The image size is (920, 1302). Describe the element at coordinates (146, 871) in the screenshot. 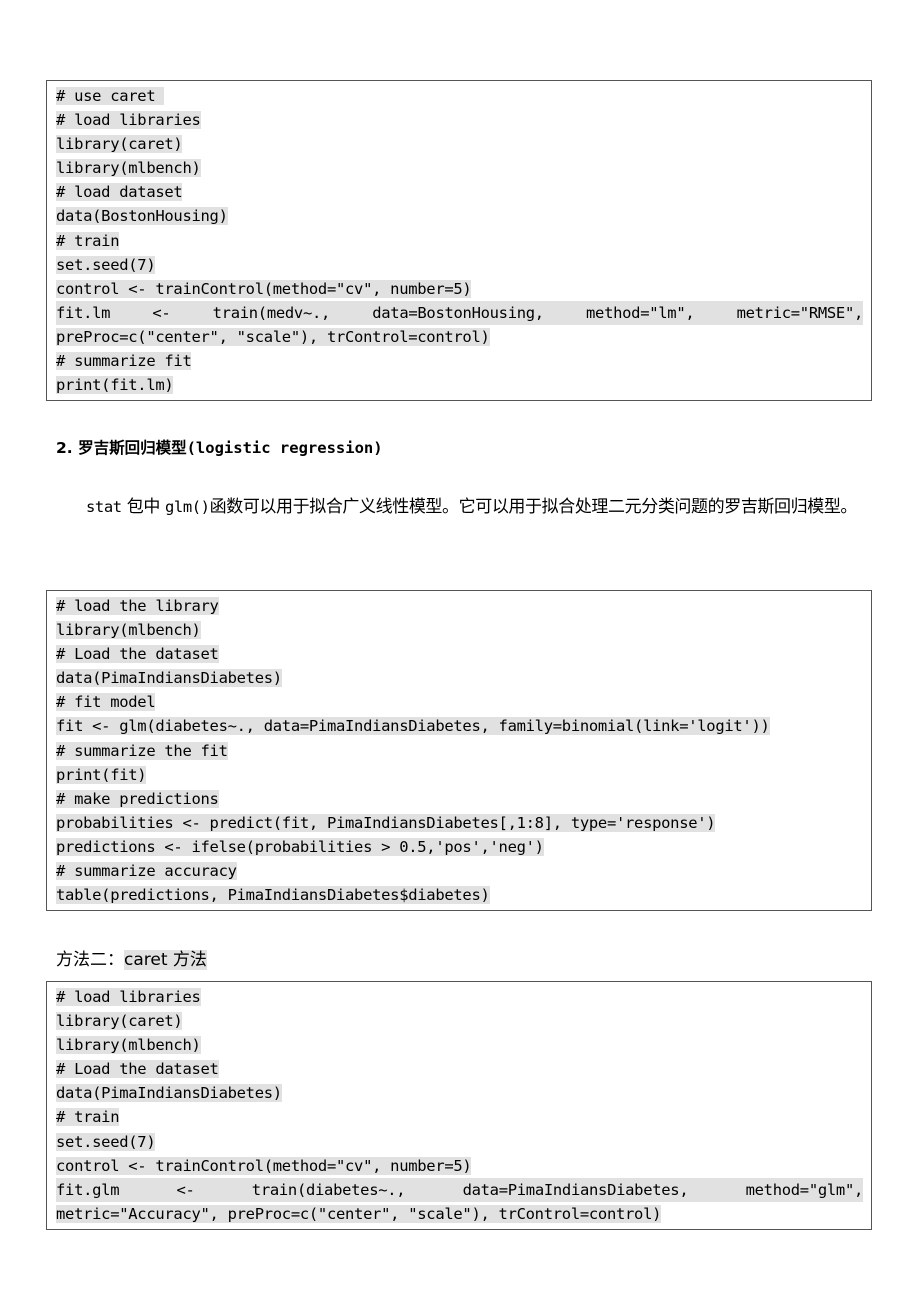

I see `code-text: # summarize accuracy` at that location.